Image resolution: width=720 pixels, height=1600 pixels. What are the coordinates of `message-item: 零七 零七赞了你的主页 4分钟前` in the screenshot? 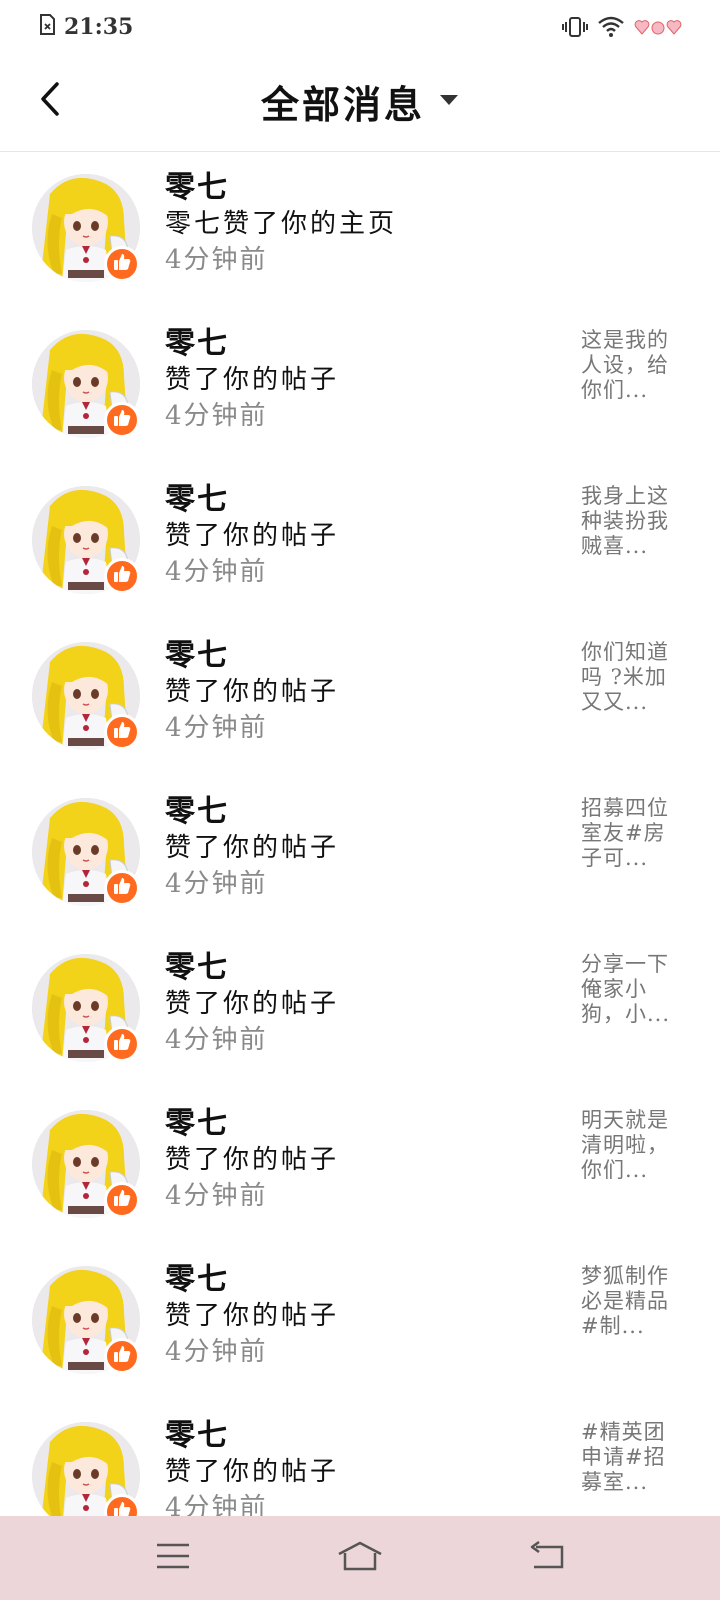 It's located at (360, 230).